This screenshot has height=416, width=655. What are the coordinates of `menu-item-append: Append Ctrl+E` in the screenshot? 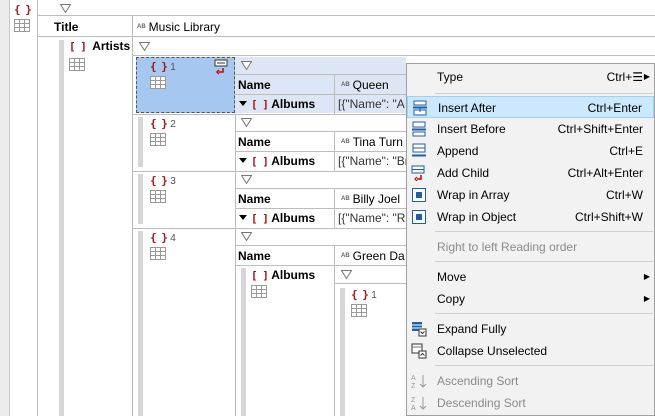 It's located at (530, 151).